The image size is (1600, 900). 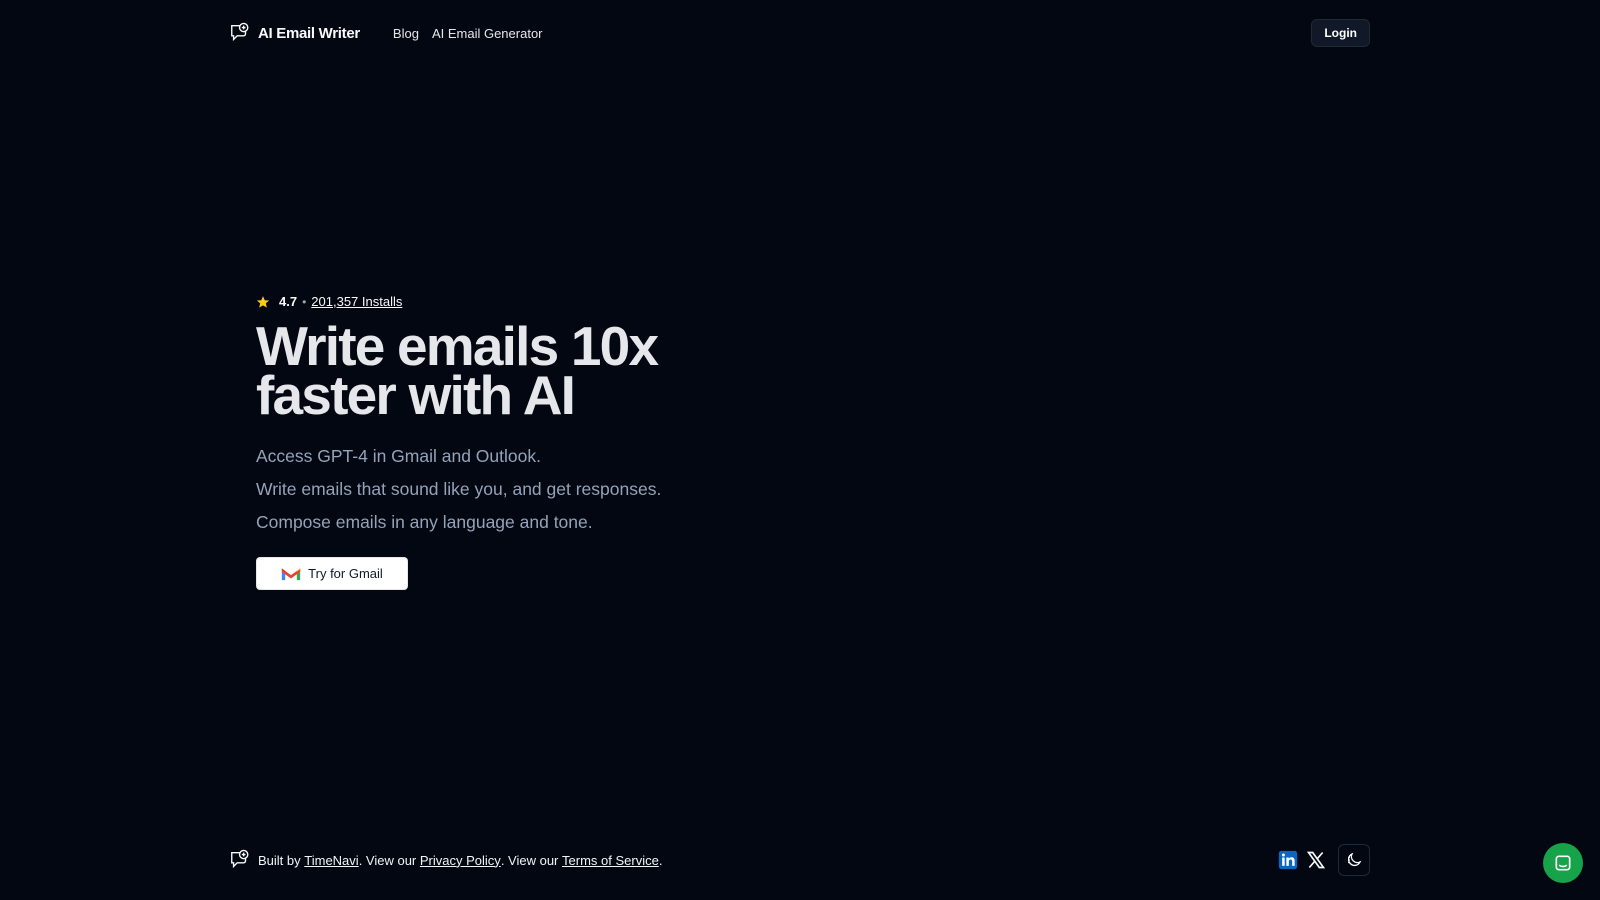 I want to click on rating-value: 4.7, so click(x=288, y=301).